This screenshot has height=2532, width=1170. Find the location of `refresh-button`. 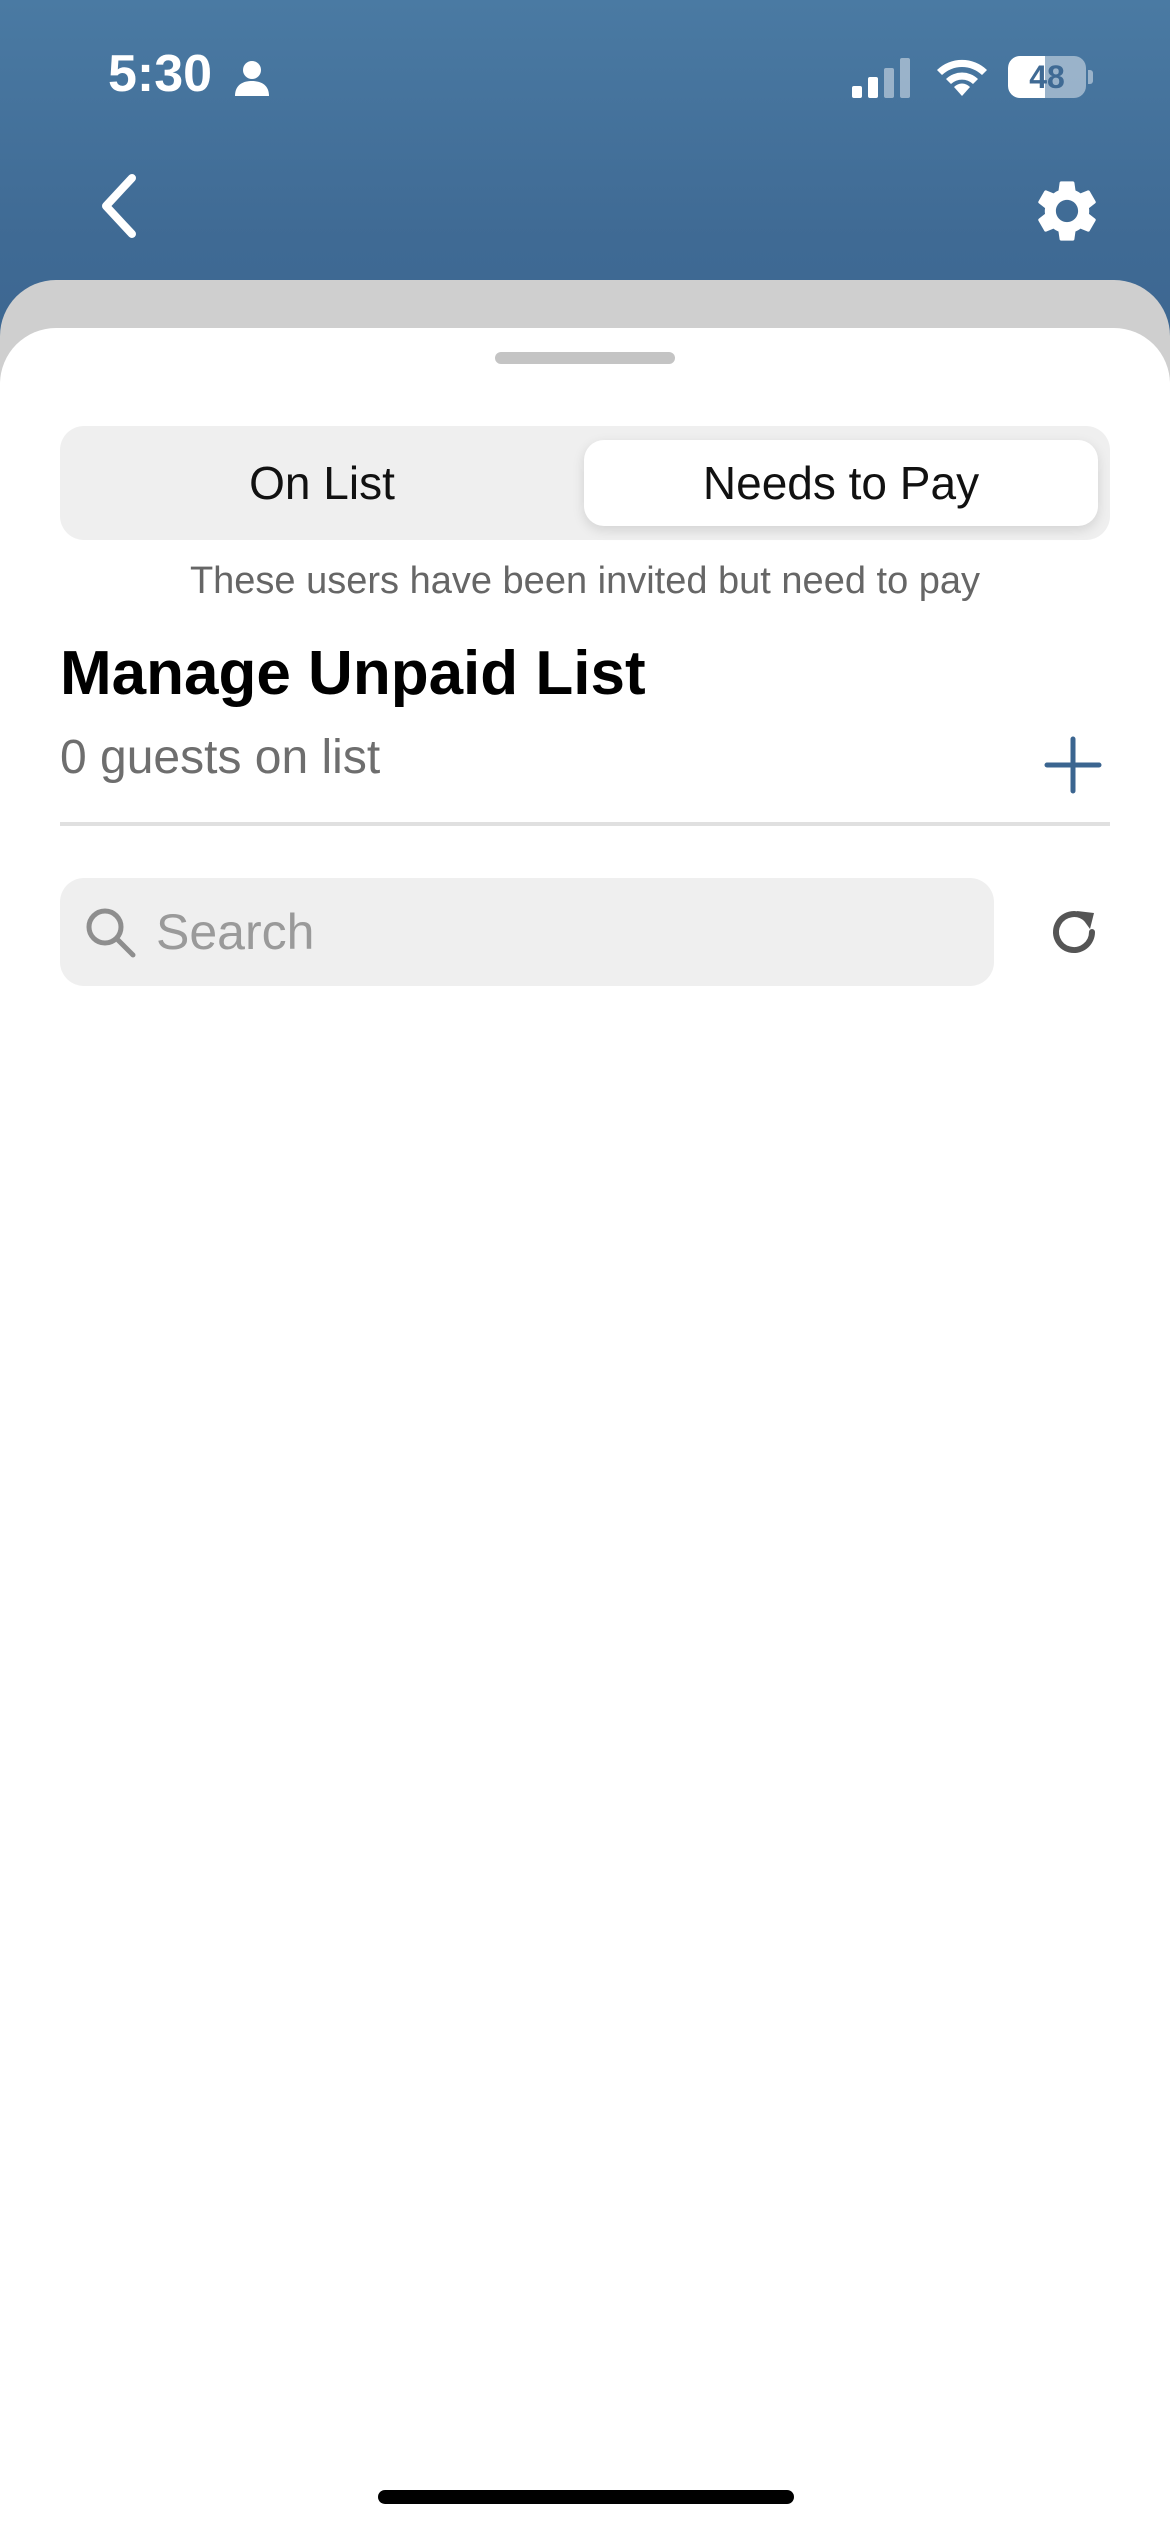

refresh-button is located at coordinates (1074, 932).